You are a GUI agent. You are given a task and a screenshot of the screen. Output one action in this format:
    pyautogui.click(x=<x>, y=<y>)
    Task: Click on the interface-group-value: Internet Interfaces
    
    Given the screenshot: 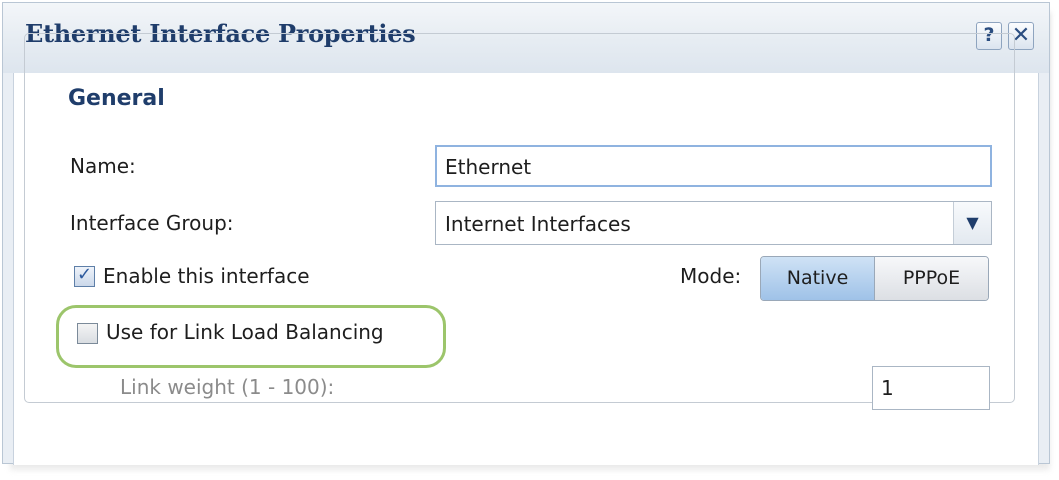 What is the action you would take?
    pyautogui.click(x=538, y=224)
    